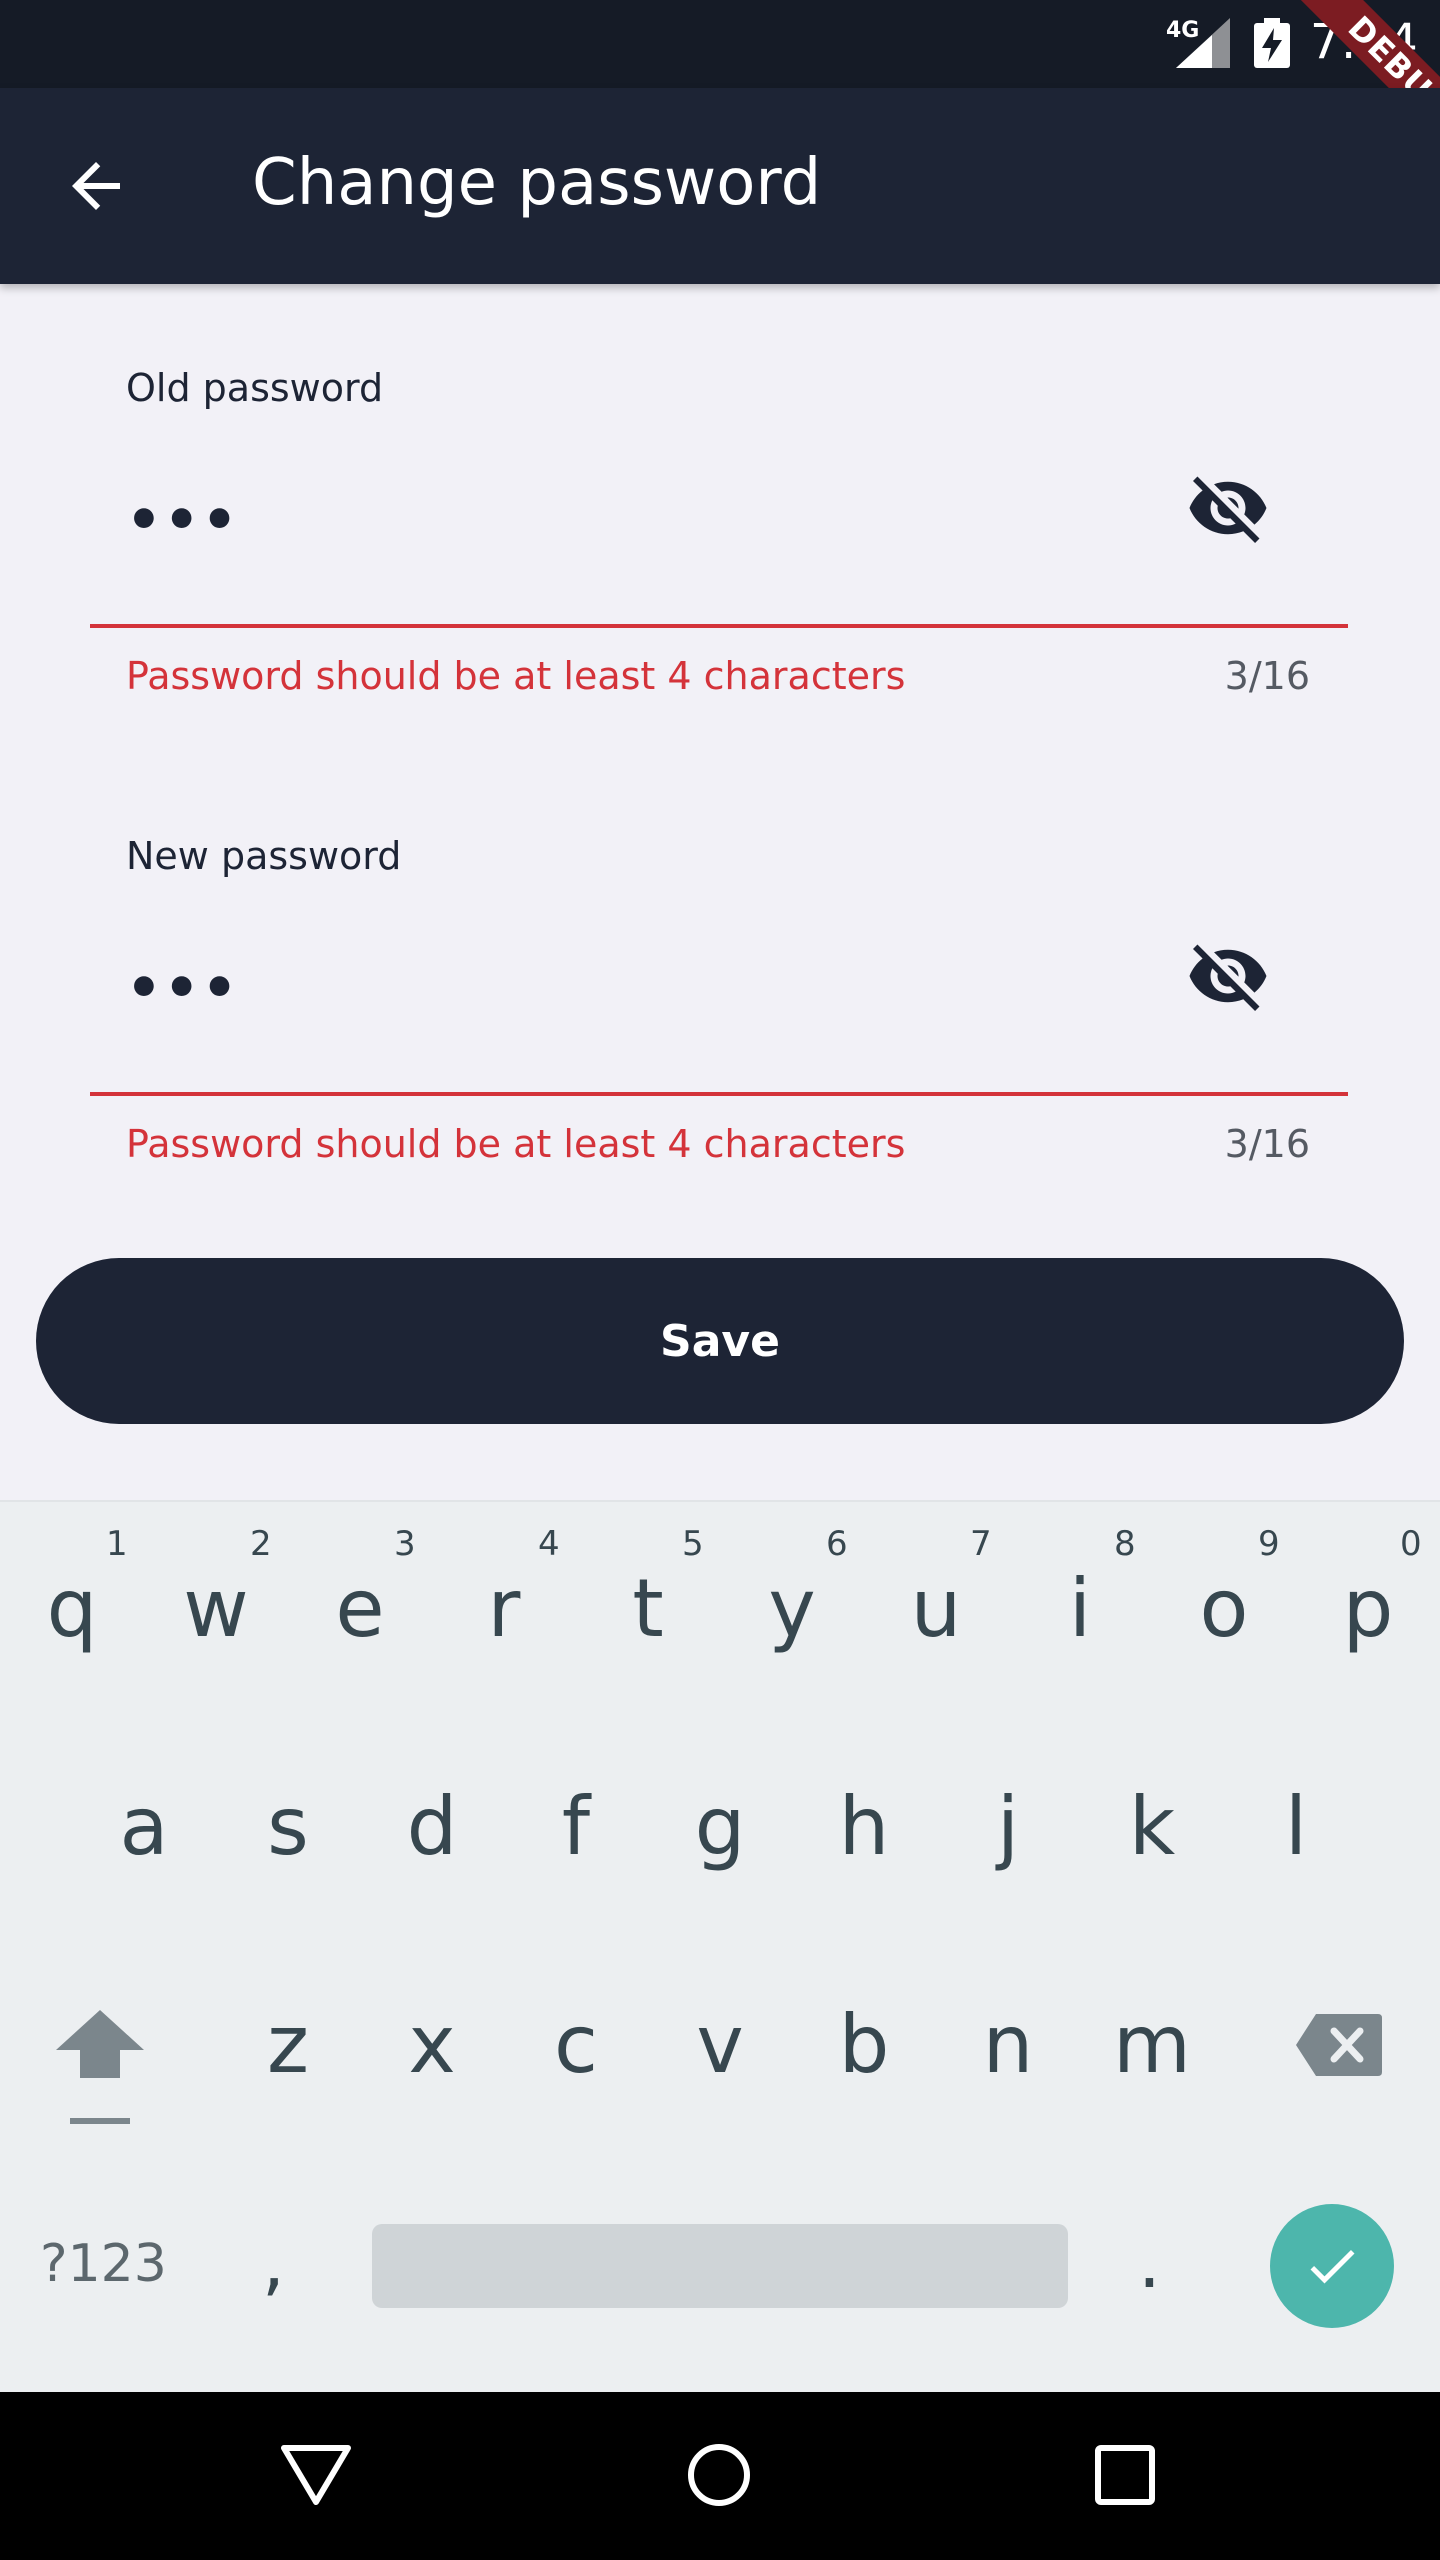  I want to click on navigation-bar, so click(720, 2476).